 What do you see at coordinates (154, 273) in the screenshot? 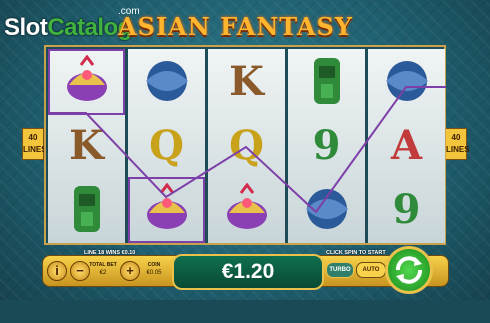
I see `coin-value: €0.05` at bounding box center [154, 273].